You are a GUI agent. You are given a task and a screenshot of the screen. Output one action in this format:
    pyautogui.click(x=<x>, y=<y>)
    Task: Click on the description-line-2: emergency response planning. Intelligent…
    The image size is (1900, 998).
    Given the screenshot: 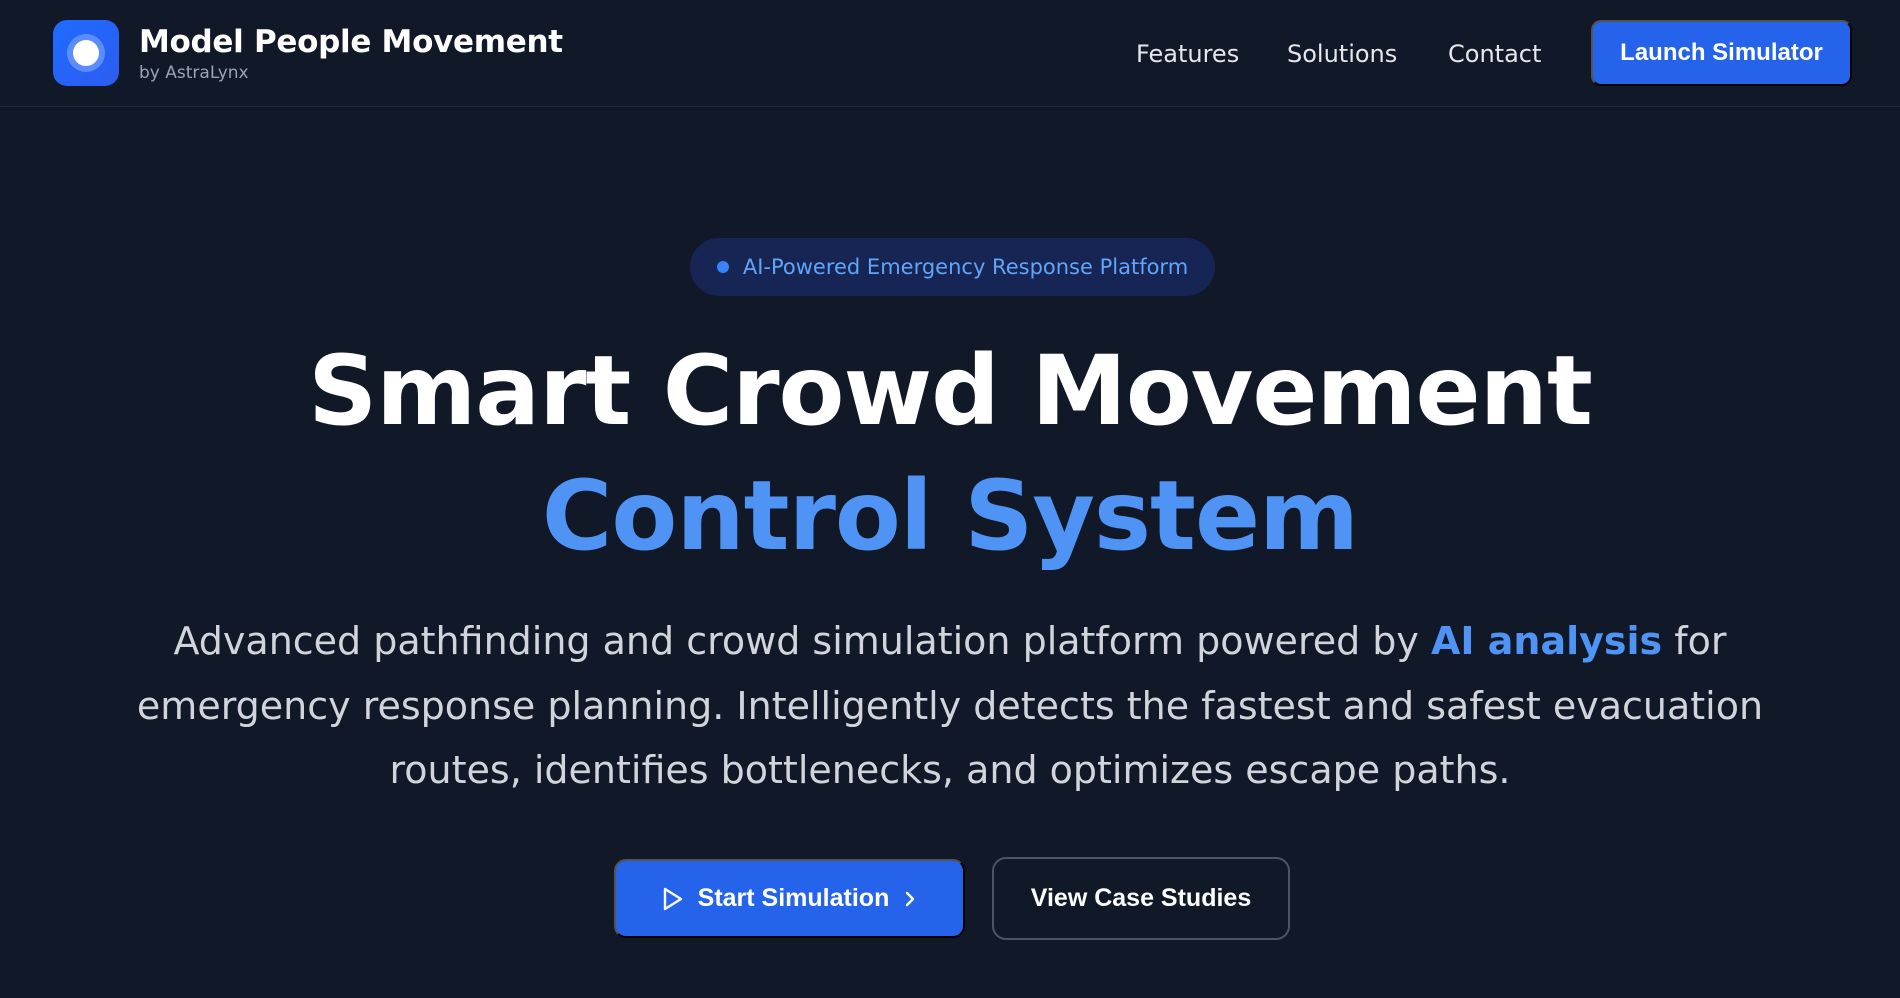 What is the action you would take?
    pyautogui.click(x=950, y=706)
    